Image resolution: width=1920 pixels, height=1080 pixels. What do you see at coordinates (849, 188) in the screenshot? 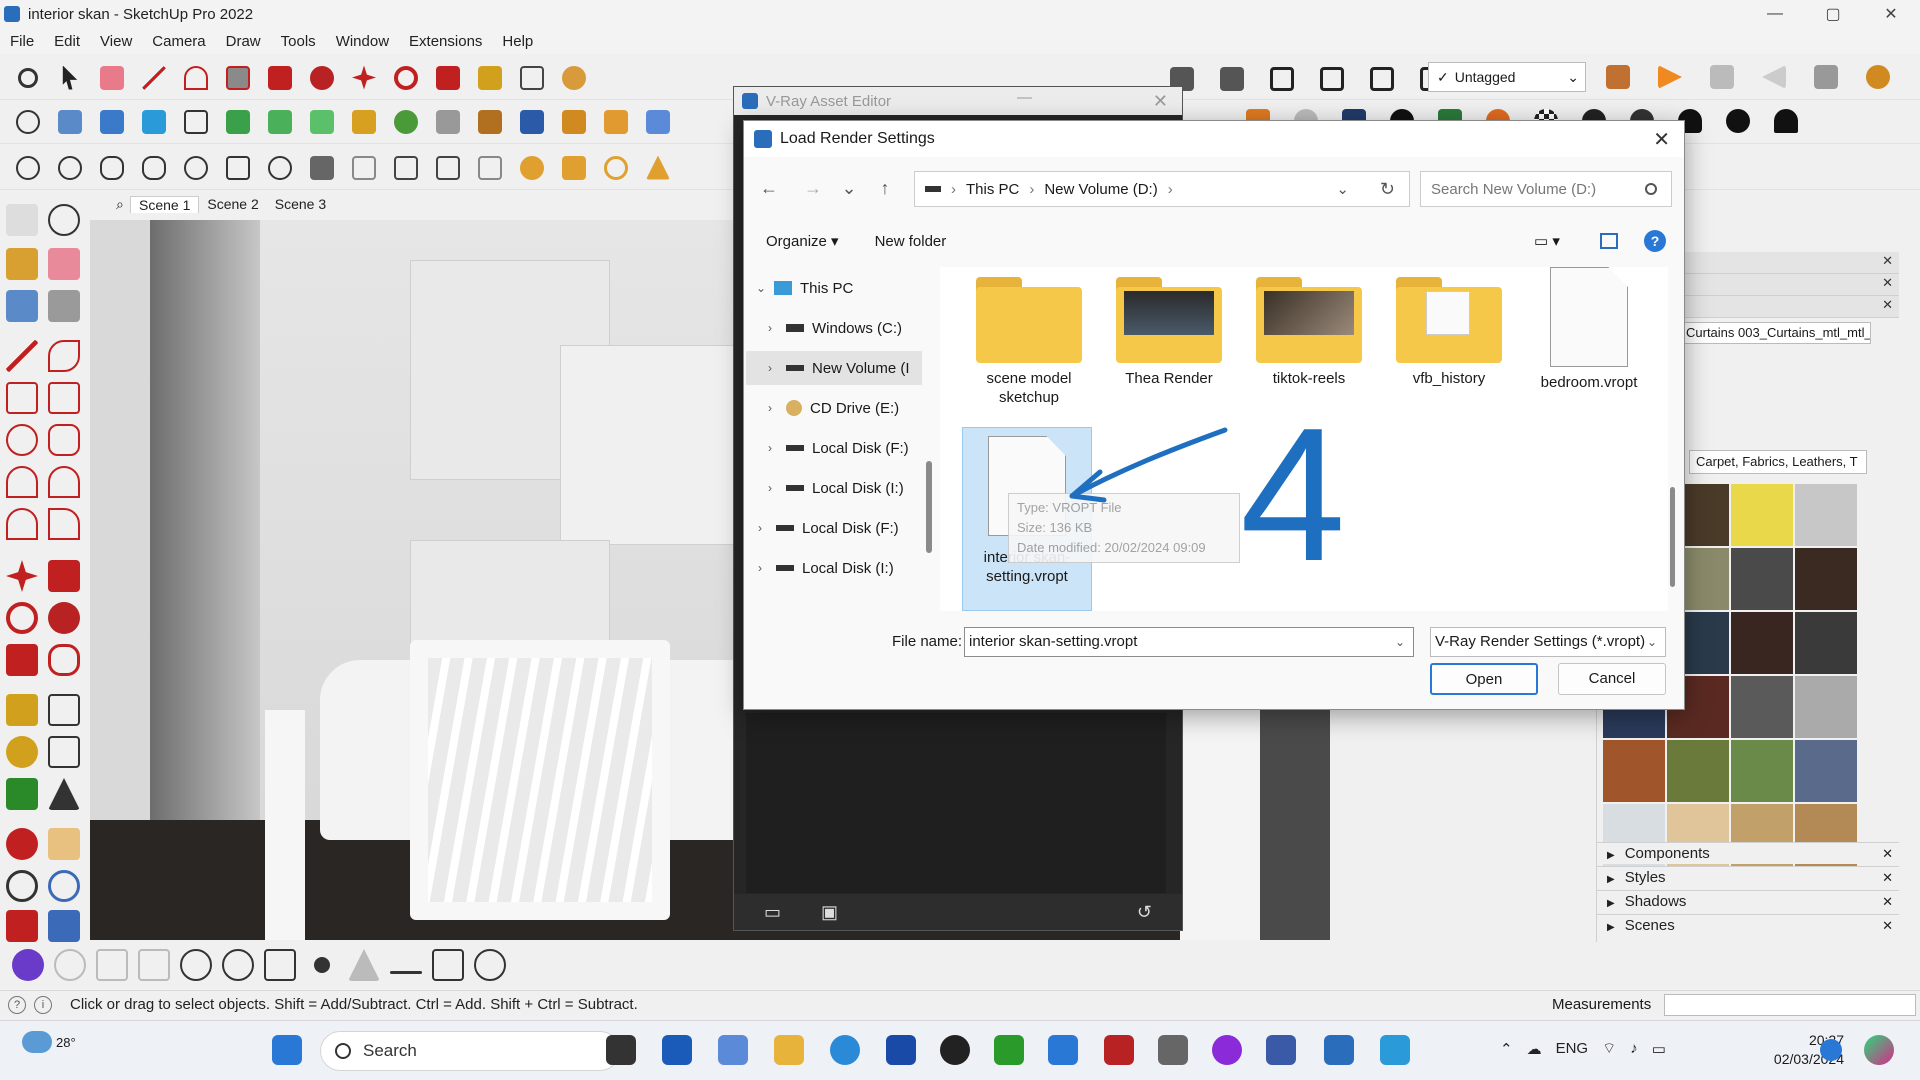
I see `recent-locations-button: ⌄` at bounding box center [849, 188].